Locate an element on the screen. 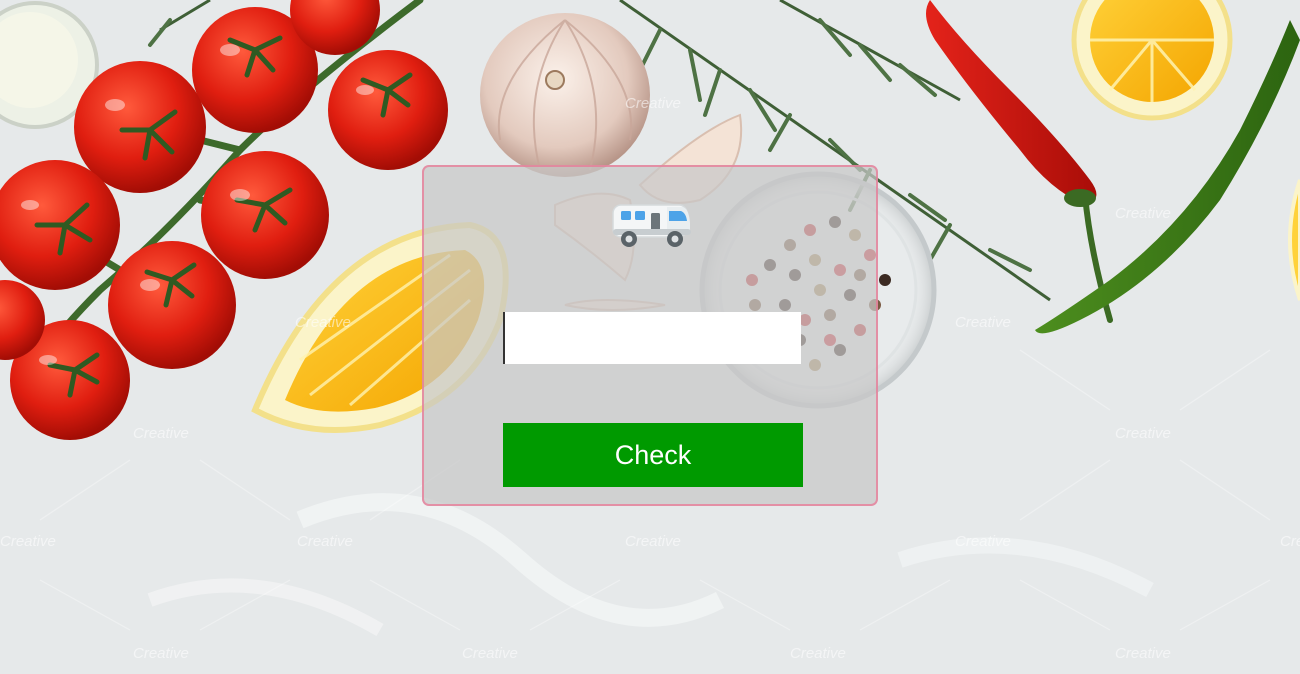 This screenshot has height=674, width=1300. camper-van-icon is located at coordinates (651, 225).